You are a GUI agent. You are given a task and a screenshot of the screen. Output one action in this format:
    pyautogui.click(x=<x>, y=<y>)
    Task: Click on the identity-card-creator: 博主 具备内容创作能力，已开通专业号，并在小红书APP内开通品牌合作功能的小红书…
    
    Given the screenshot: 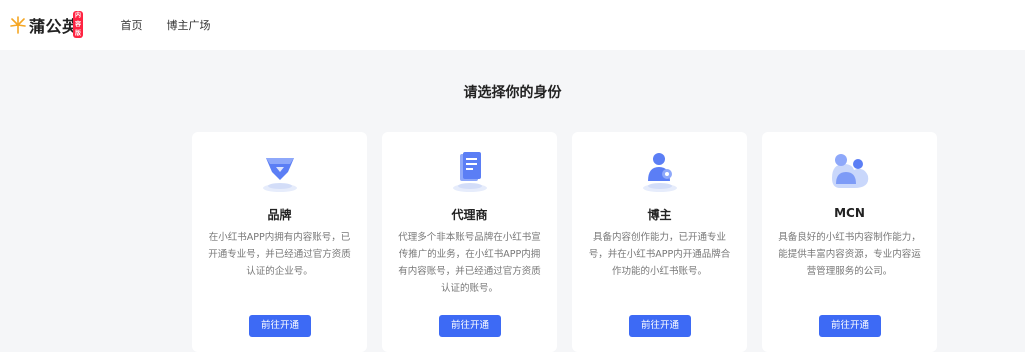 What is the action you would take?
    pyautogui.click(x=659, y=242)
    